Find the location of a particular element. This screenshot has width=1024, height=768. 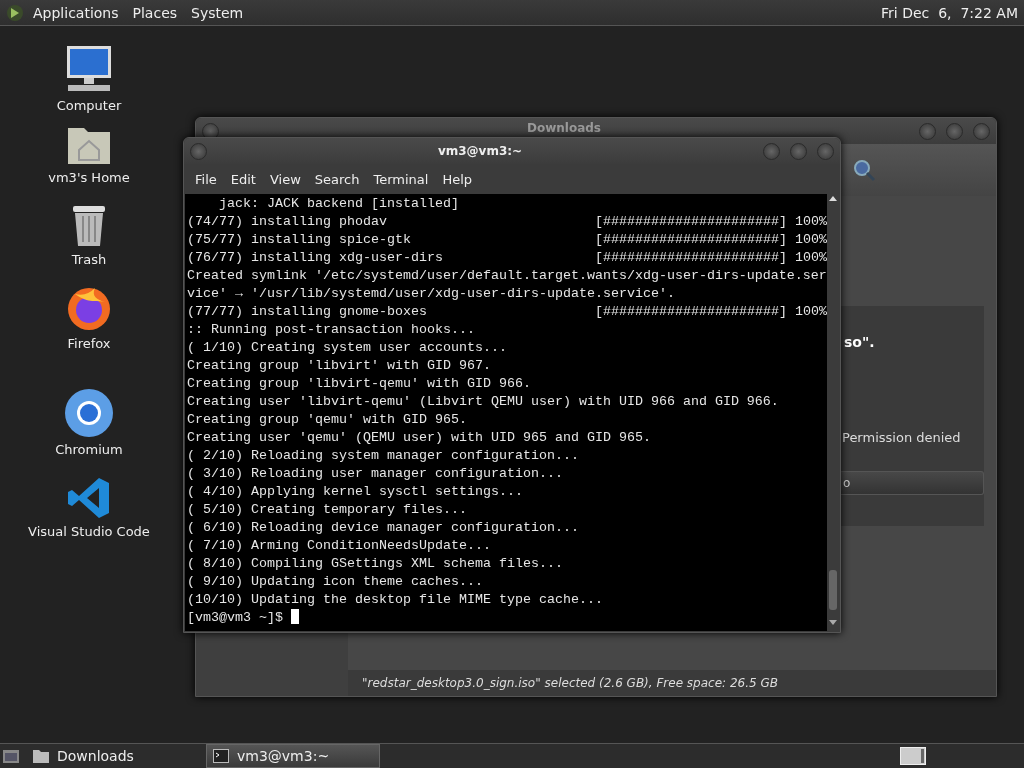

search-icon is located at coordinates (864, 170).